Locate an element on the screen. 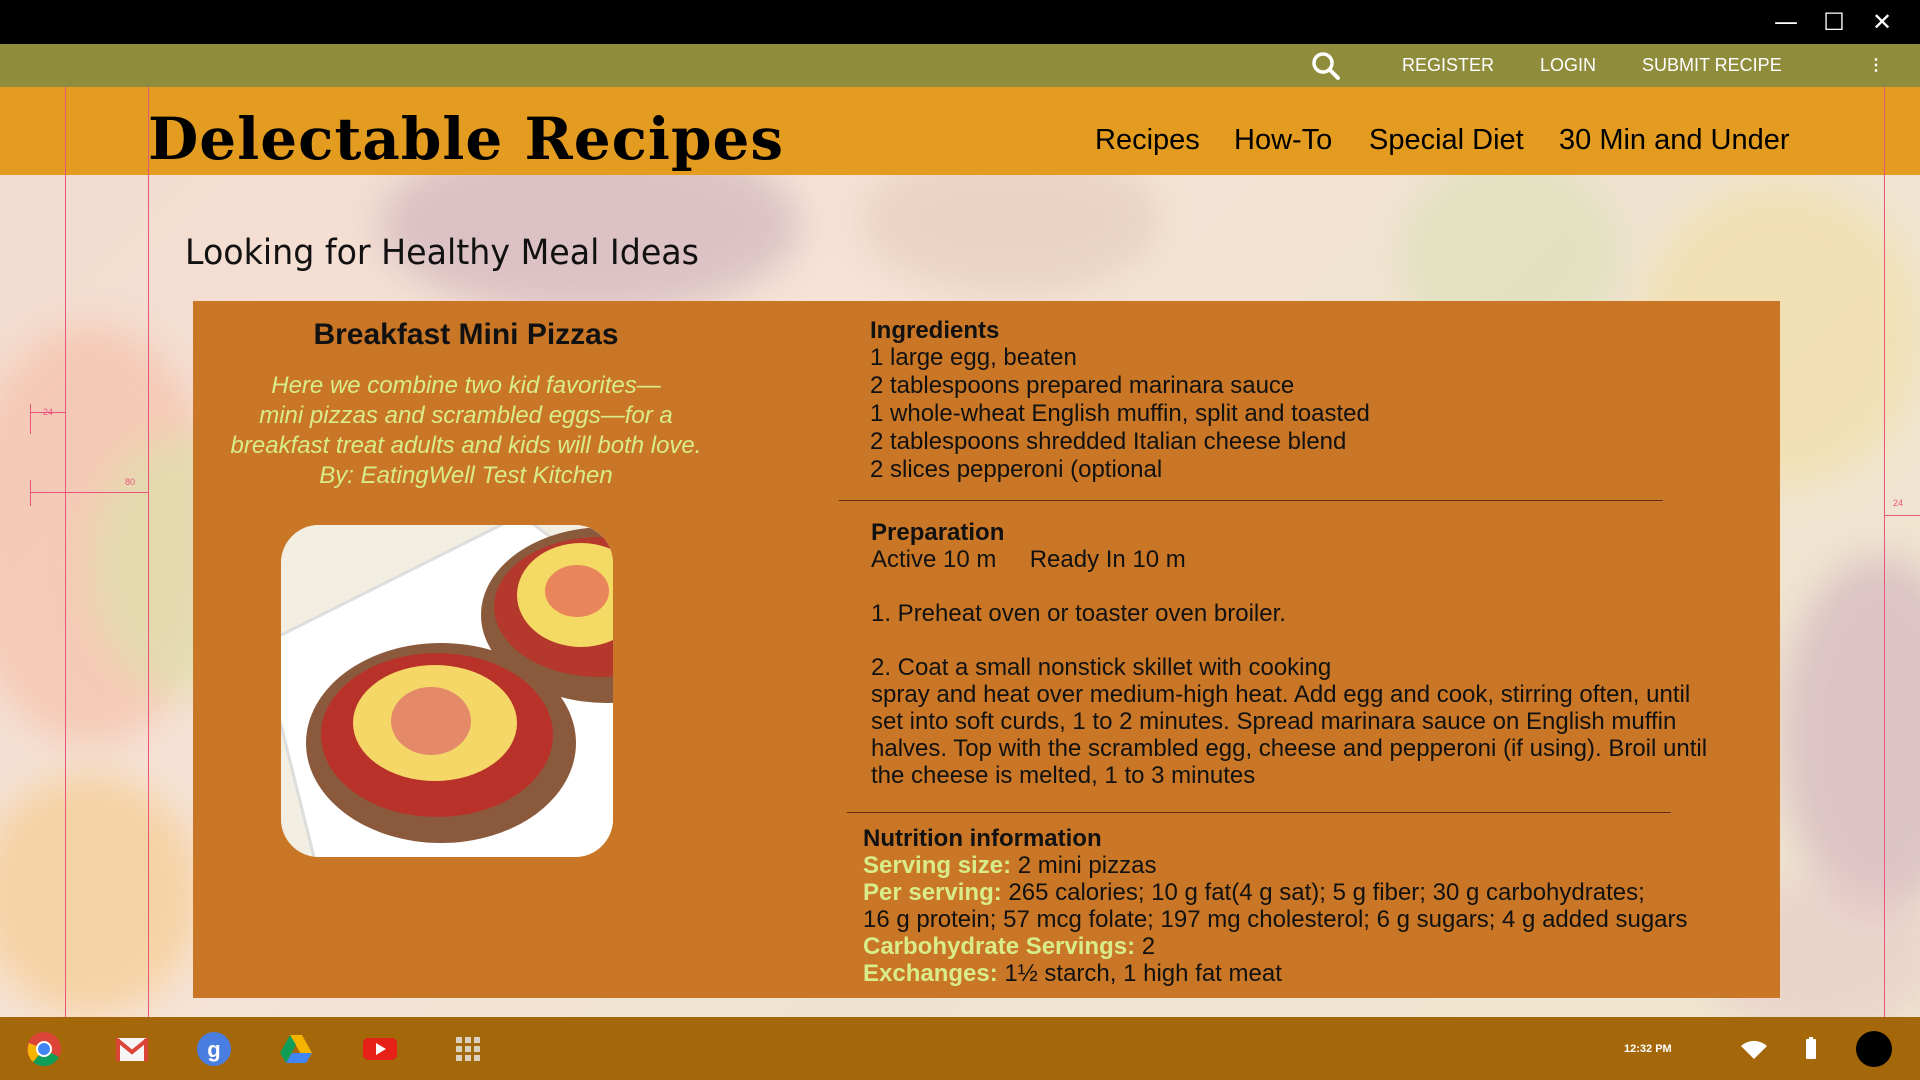  preparation-heading: Preparation is located at coordinates (938, 532).